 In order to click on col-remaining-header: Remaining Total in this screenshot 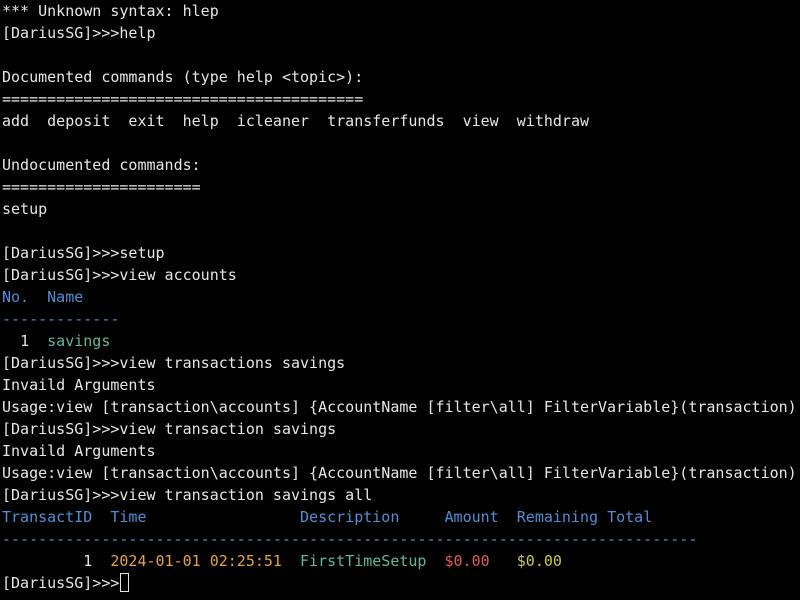, I will do `click(584, 517)`.